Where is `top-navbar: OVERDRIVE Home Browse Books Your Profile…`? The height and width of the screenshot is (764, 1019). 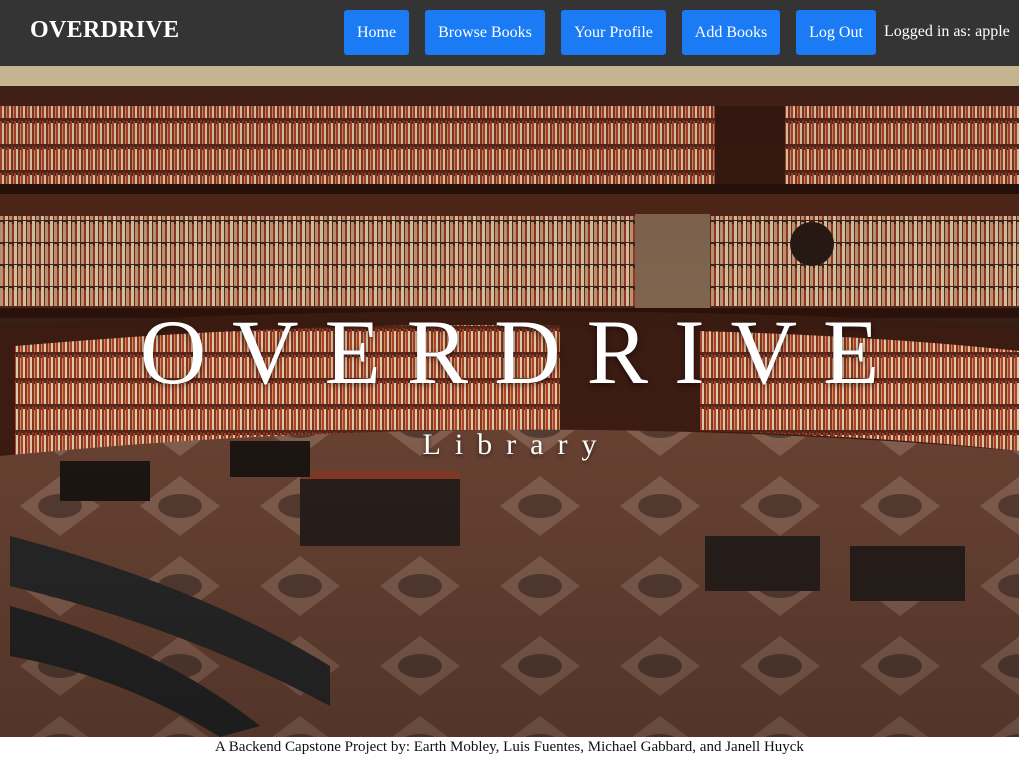 top-navbar: OVERDRIVE Home Browse Books Your Profile… is located at coordinates (509, 33).